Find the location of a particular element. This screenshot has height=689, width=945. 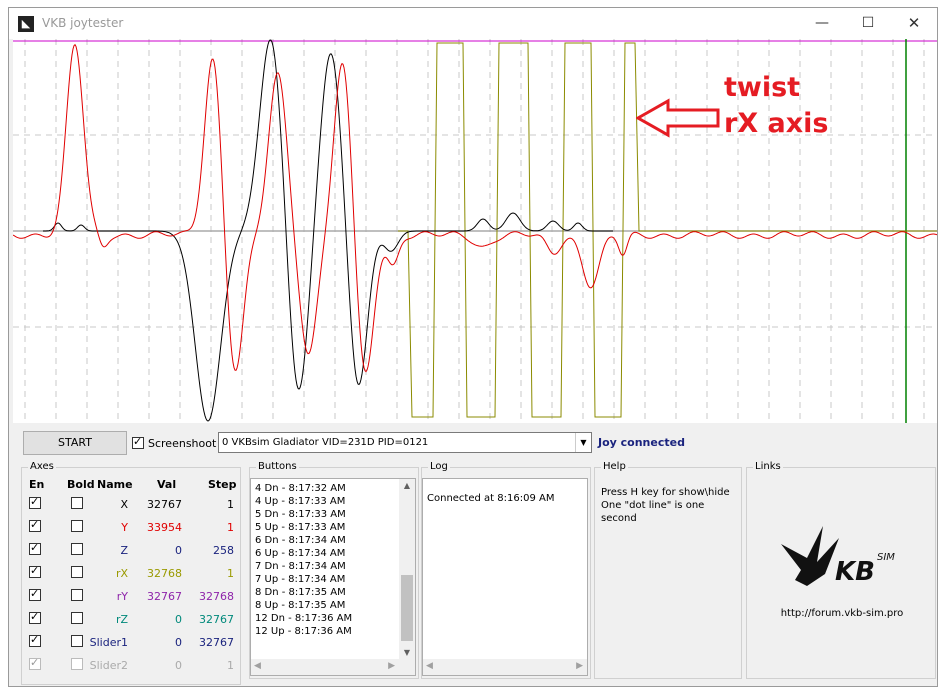

header-en: En is located at coordinates (37, 484).